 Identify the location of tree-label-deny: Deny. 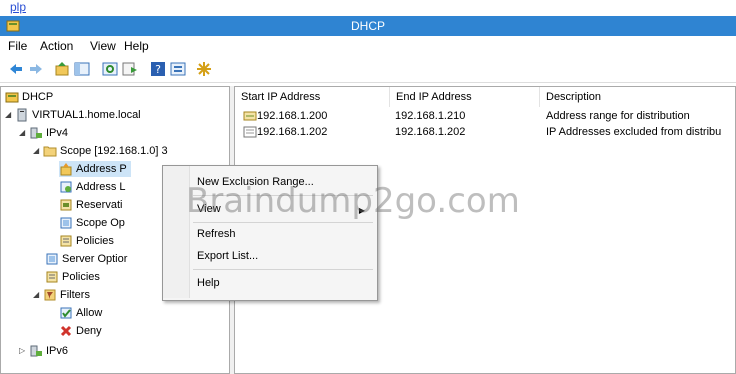
(89, 331).